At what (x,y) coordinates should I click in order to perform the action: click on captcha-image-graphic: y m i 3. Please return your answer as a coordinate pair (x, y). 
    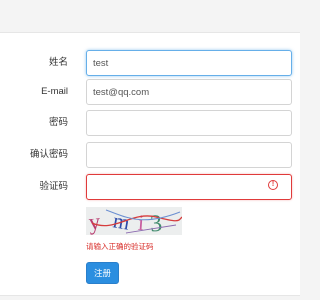
    Looking at the image, I should click on (134, 222).